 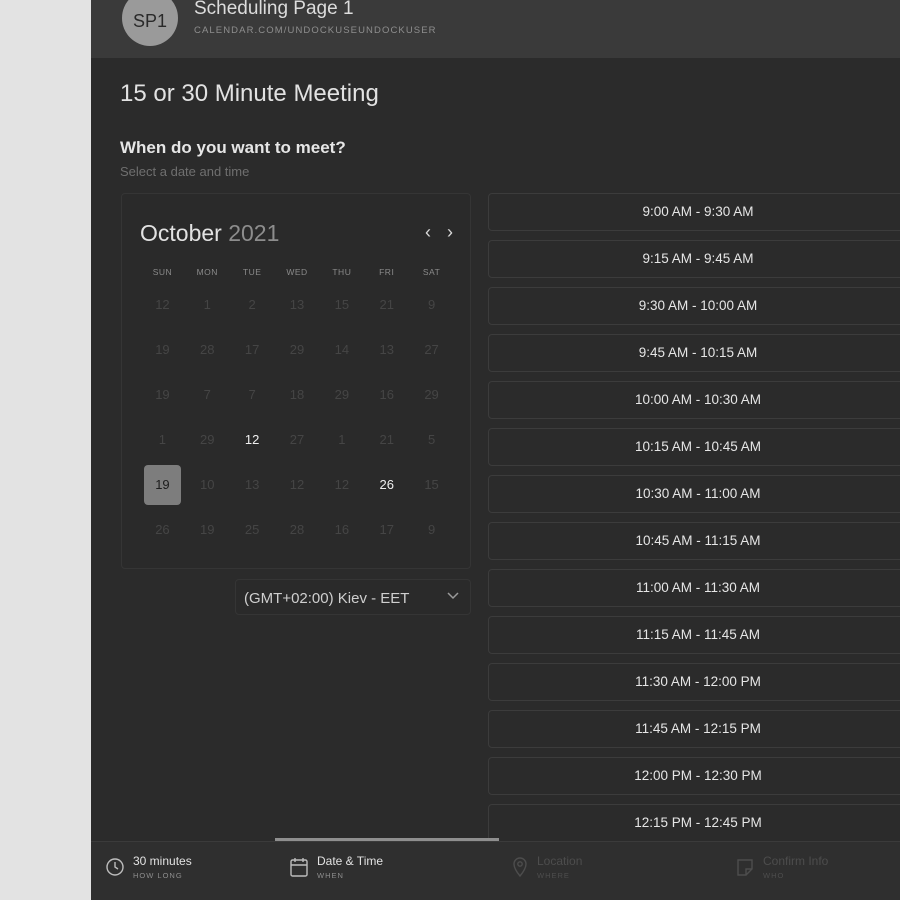 I want to click on event-title: 15 or 30 Minute Meeting, so click(x=249, y=93).